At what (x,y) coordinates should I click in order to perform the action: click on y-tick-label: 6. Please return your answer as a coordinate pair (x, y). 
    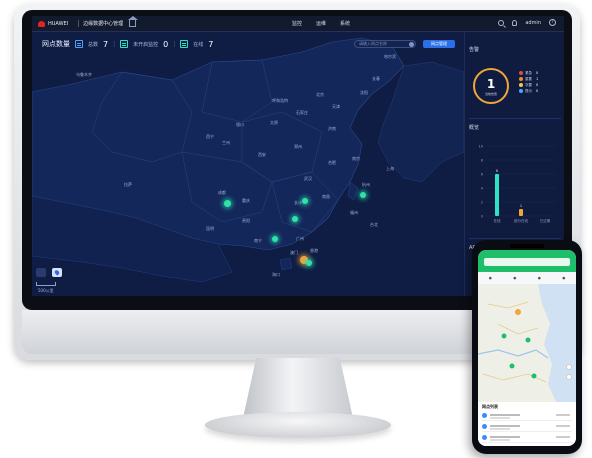
    Looking at the image, I should click on (482, 175).